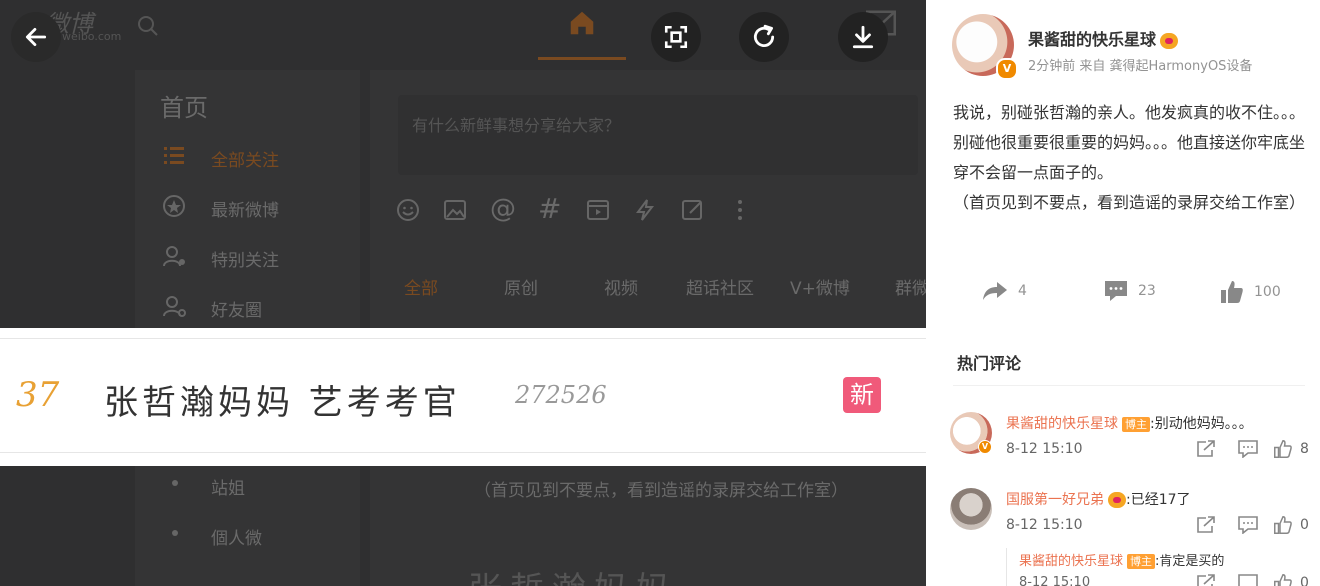  Describe the element at coordinates (740, 210) in the screenshot. I see `more-icon` at that location.